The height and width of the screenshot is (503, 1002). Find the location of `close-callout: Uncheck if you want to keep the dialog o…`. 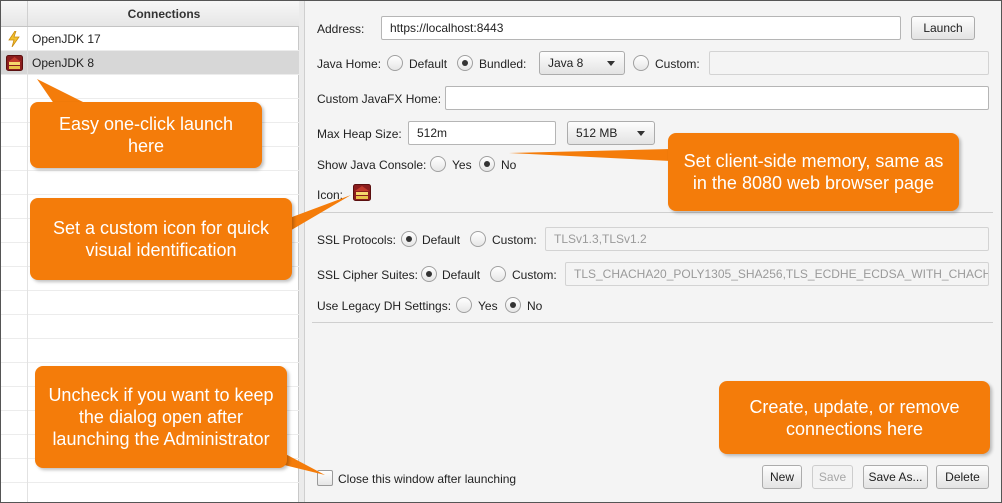

close-callout: Uncheck if you want to keep the dialog o… is located at coordinates (161, 417).